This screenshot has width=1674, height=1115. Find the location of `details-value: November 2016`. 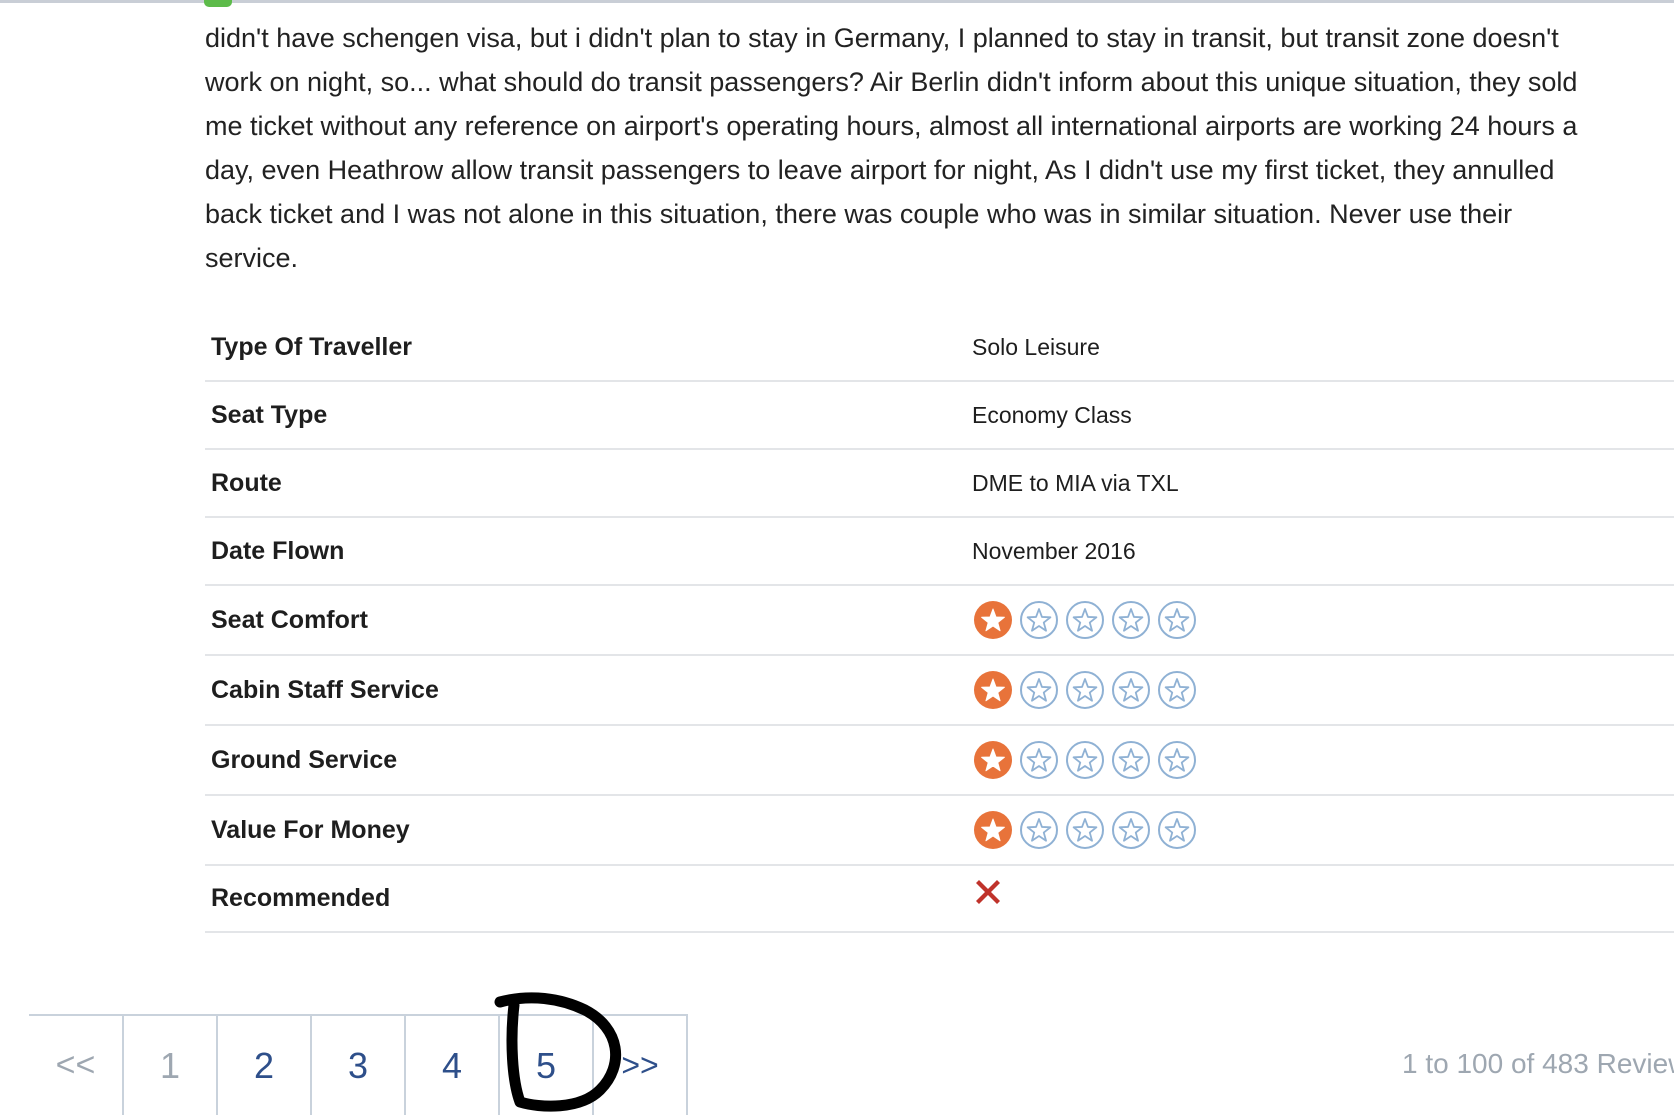

details-value: November 2016 is located at coordinates (1320, 551).